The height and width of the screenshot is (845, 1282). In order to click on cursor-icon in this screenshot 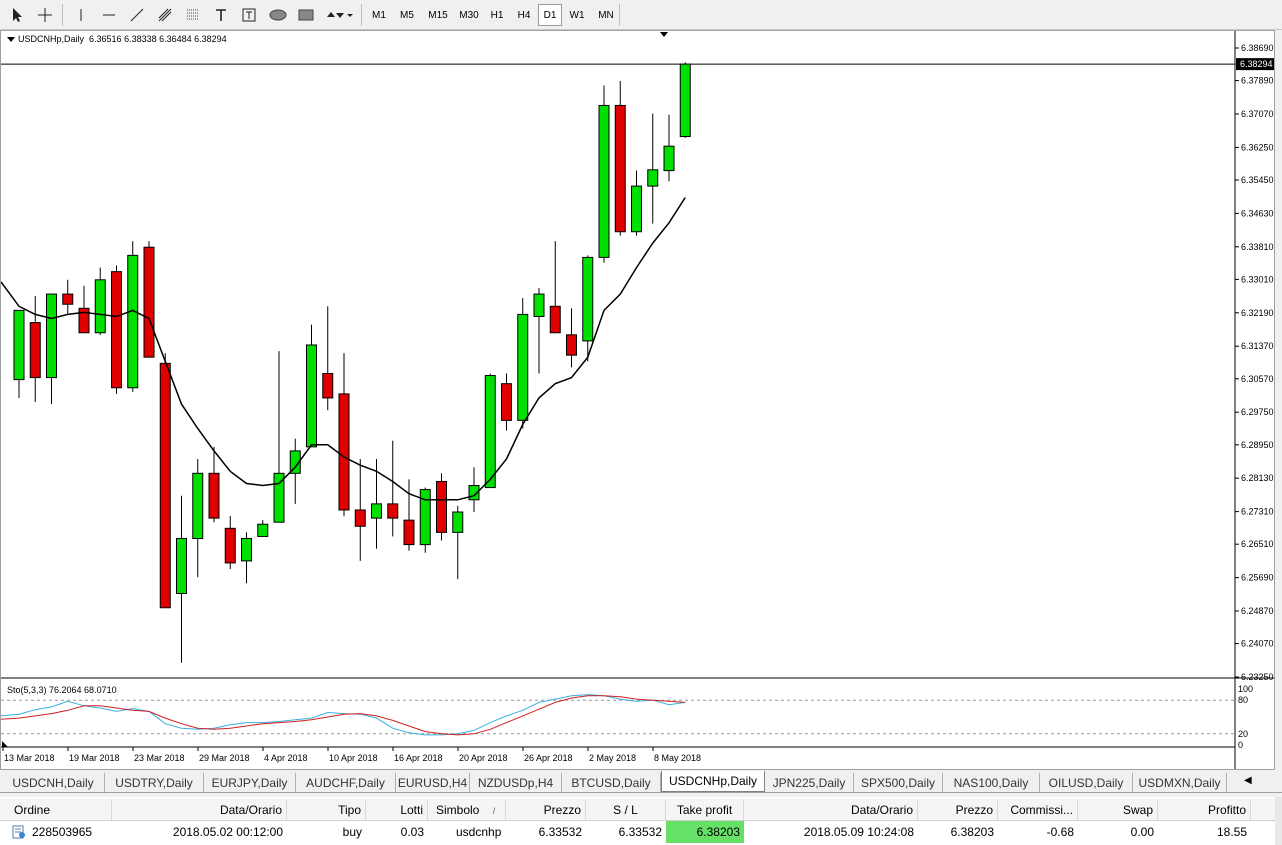, I will do `click(17, 15)`.